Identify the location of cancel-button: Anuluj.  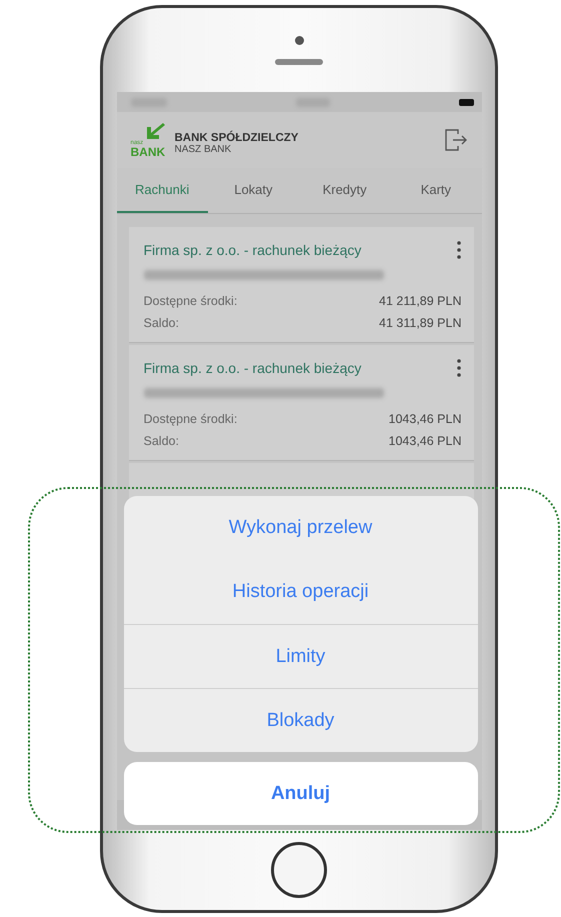
(301, 793).